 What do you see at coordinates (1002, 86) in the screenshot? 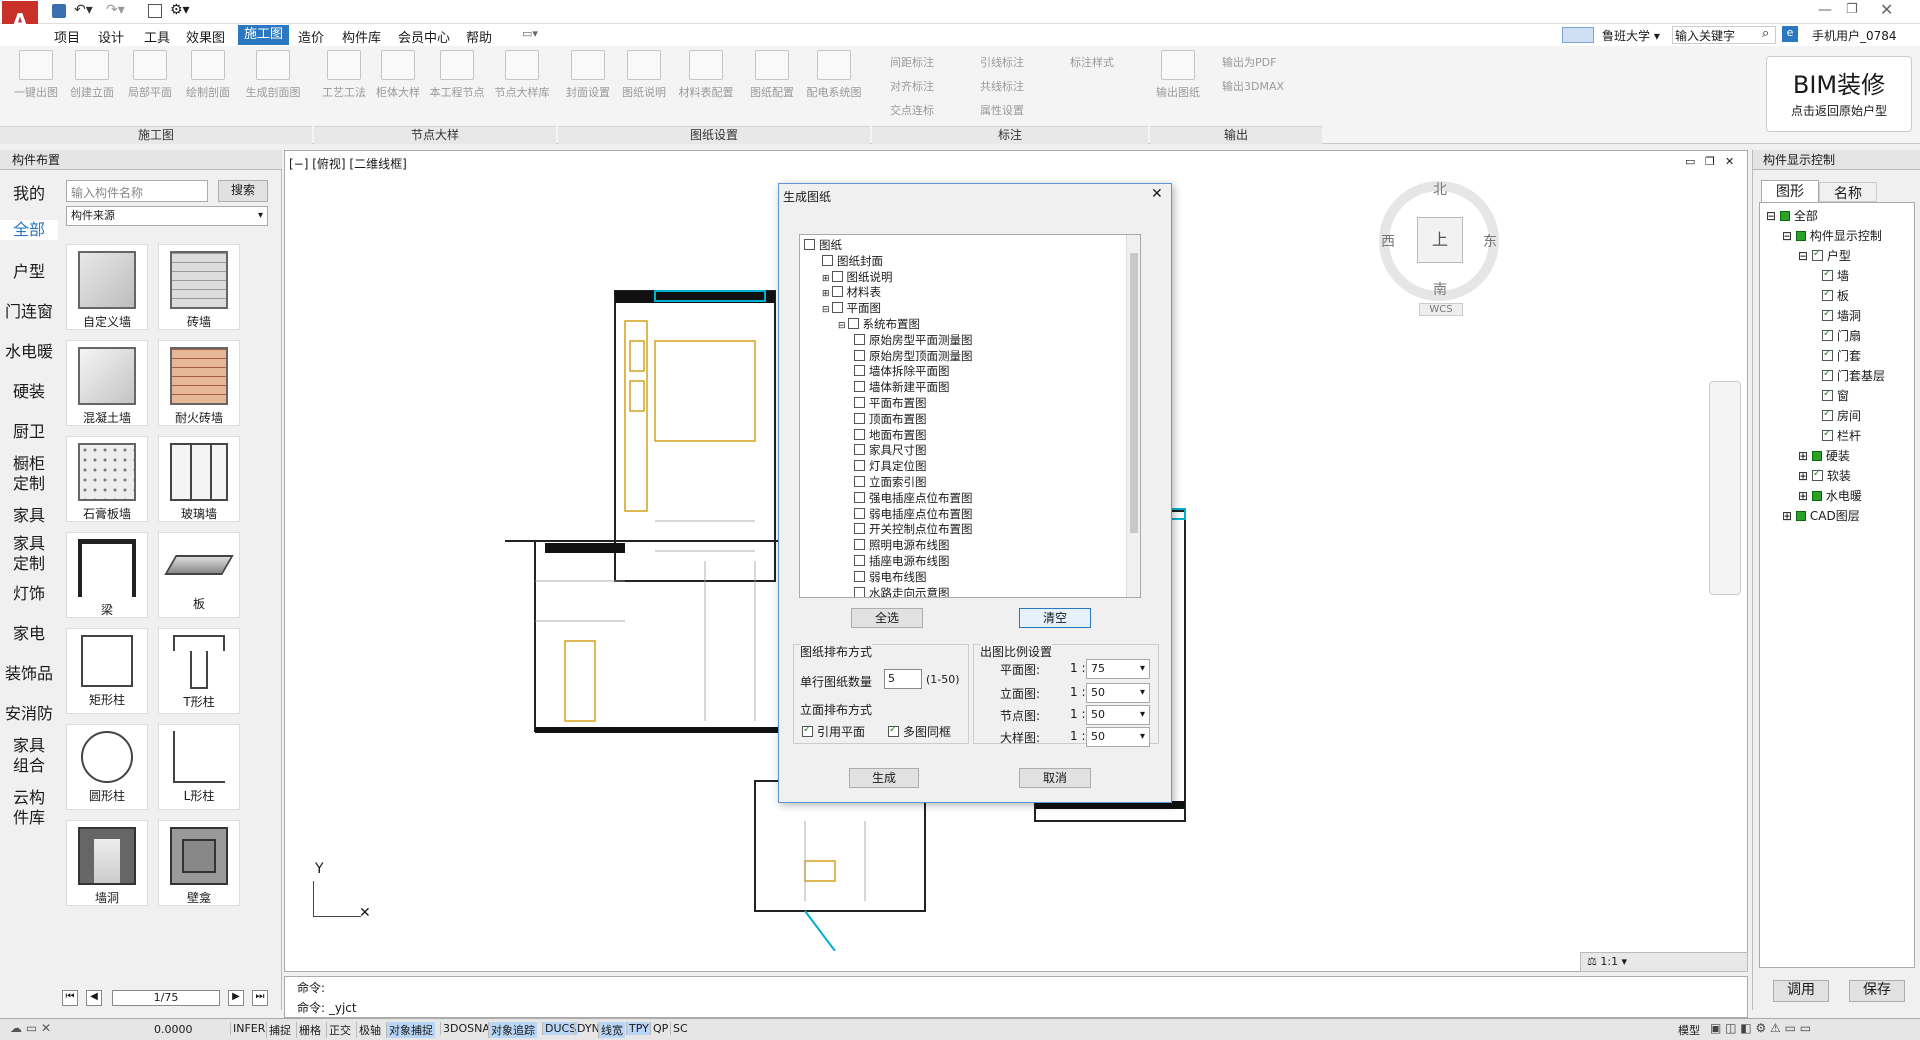
I see `ribbon-collinear-dim: 共线标注` at bounding box center [1002, 86].